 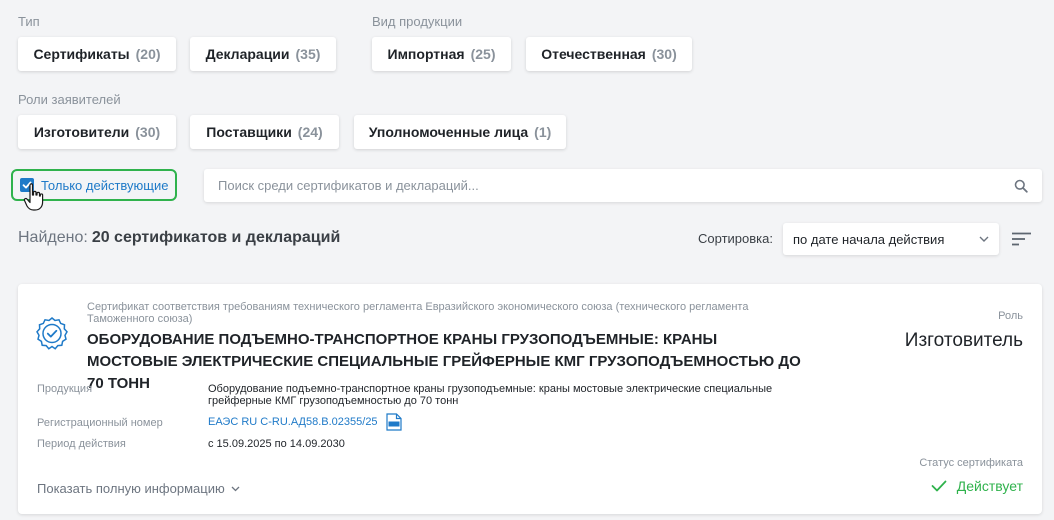 I want to click on show-more-button: Показать полную информацию, so click(x=138, y=488).